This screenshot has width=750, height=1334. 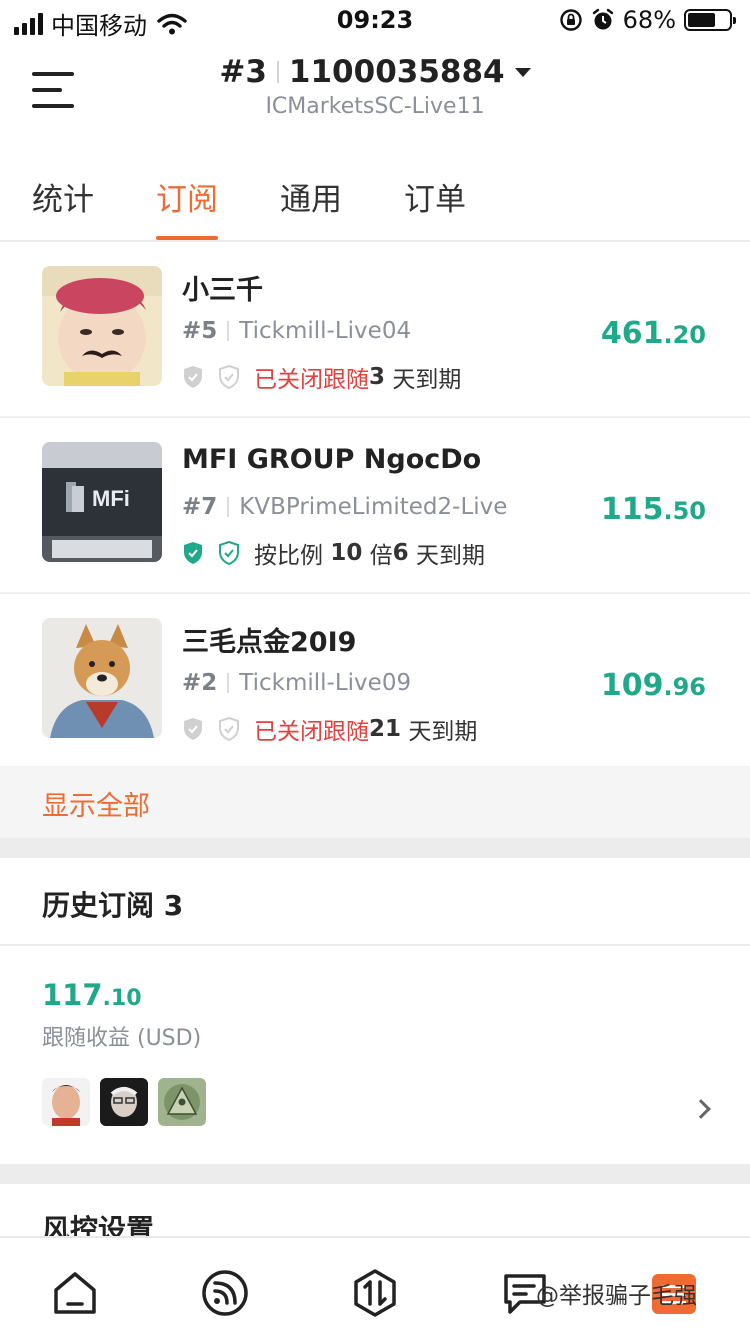 I want to click on tab-stats: 统计, so click(x=63, y=190).